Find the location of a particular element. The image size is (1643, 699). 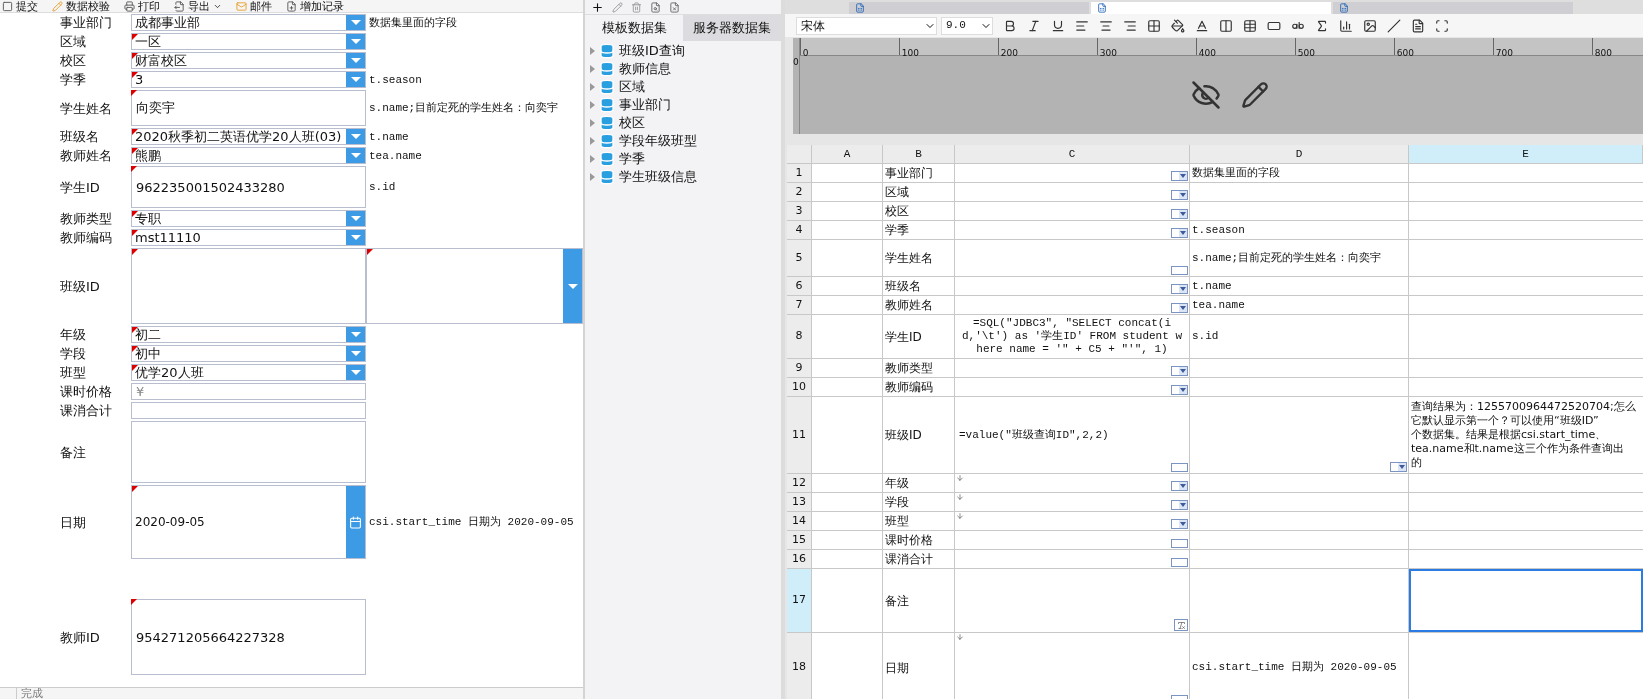

field-note: s.name;目前定死的学生姓名：向奕宇 is located at coordinates (464, 108).